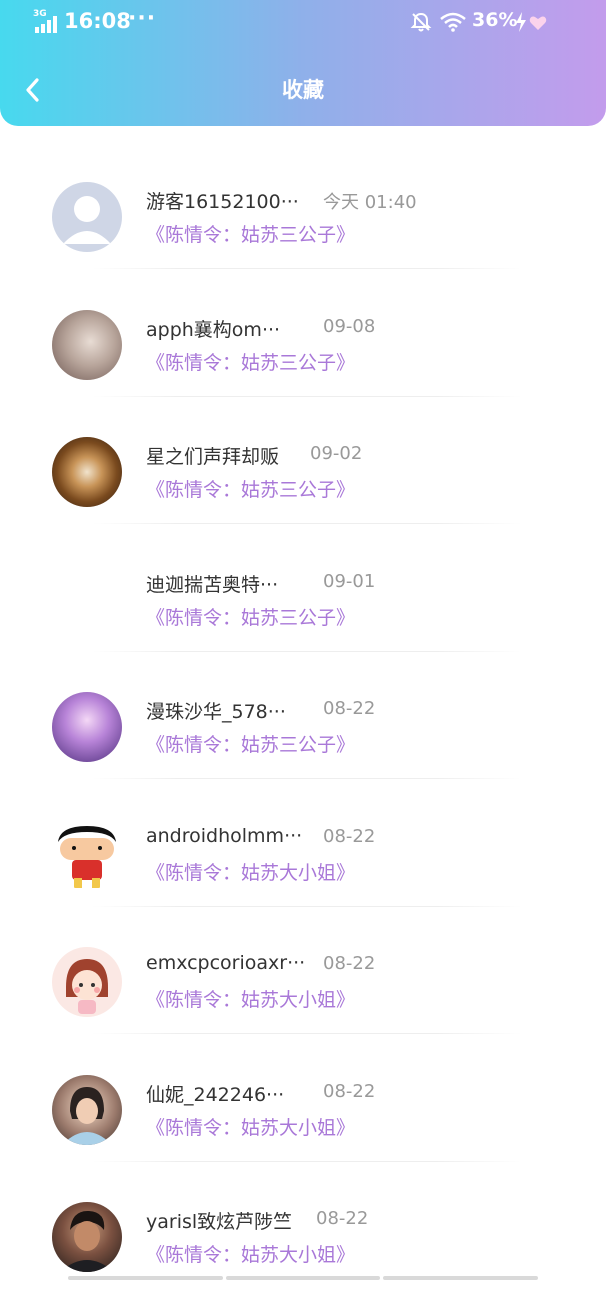 This screenshot has width=606, height=1290. I want to click on bell-off-icon, so click(421, 22).